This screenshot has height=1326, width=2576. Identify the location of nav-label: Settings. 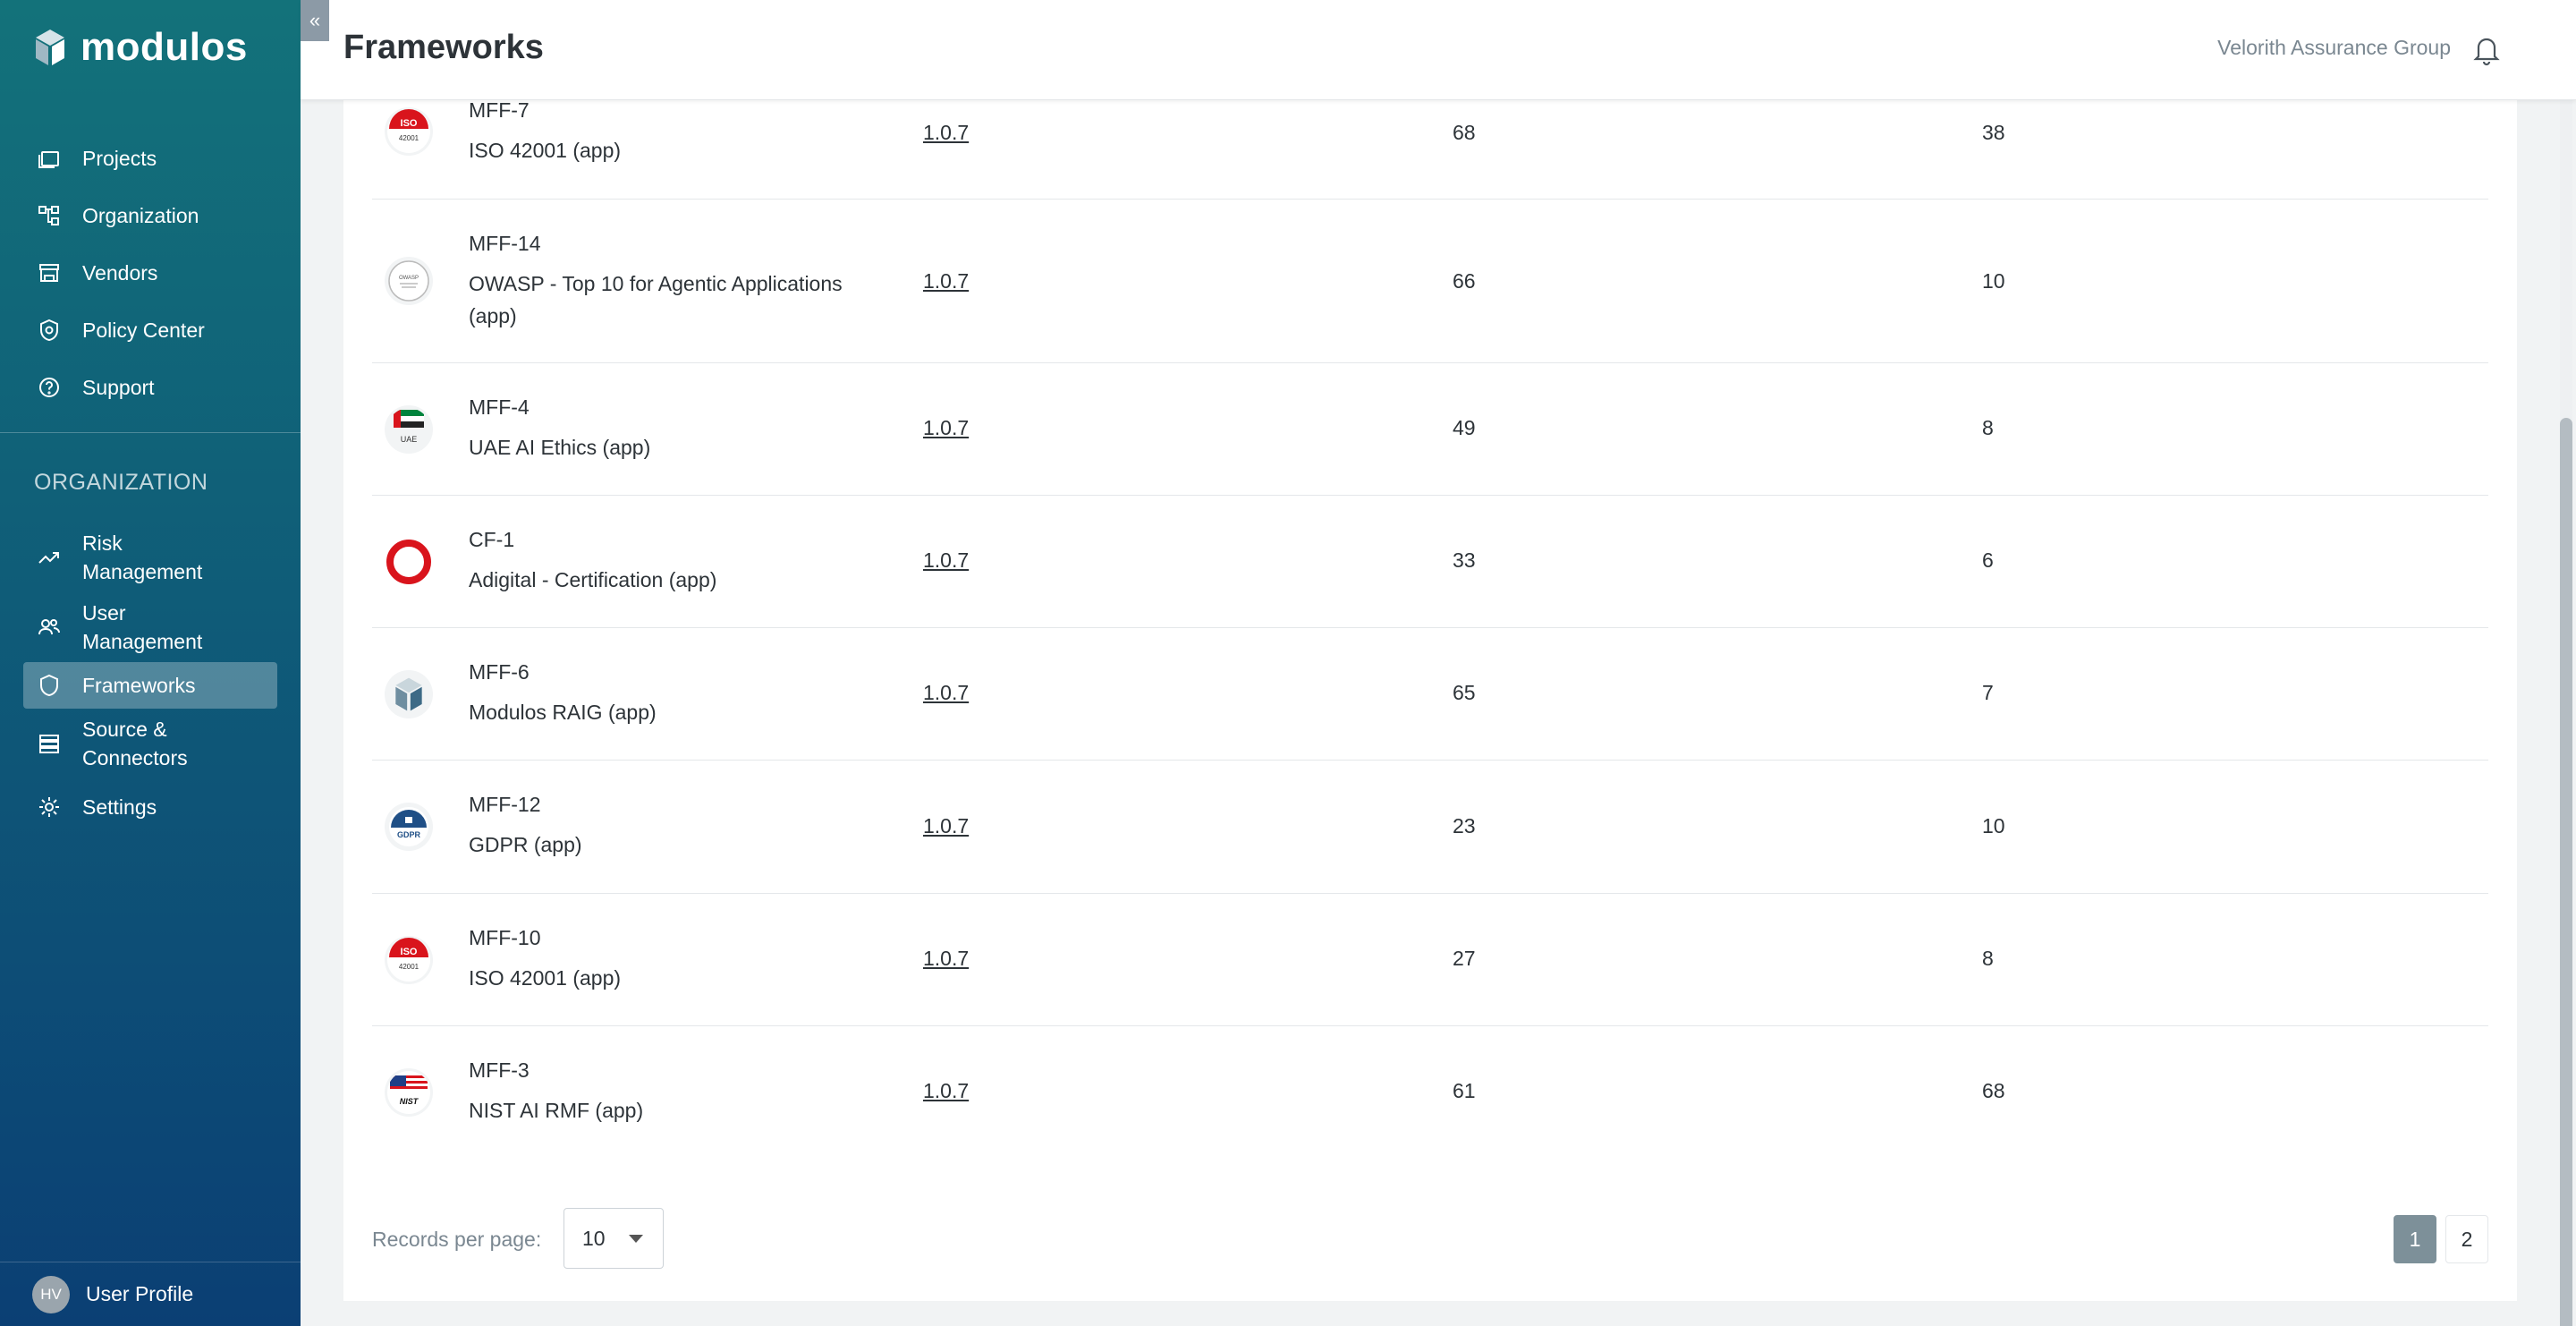
(119, 807).